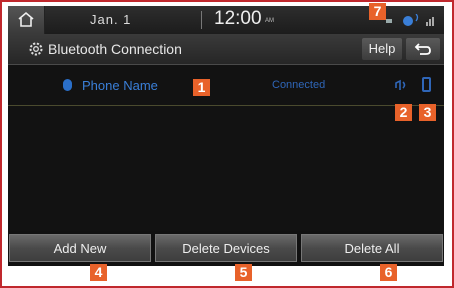  Describe the element at coordinates (377, 11) in the screenshot. I see `callout-7: 7` at that location.